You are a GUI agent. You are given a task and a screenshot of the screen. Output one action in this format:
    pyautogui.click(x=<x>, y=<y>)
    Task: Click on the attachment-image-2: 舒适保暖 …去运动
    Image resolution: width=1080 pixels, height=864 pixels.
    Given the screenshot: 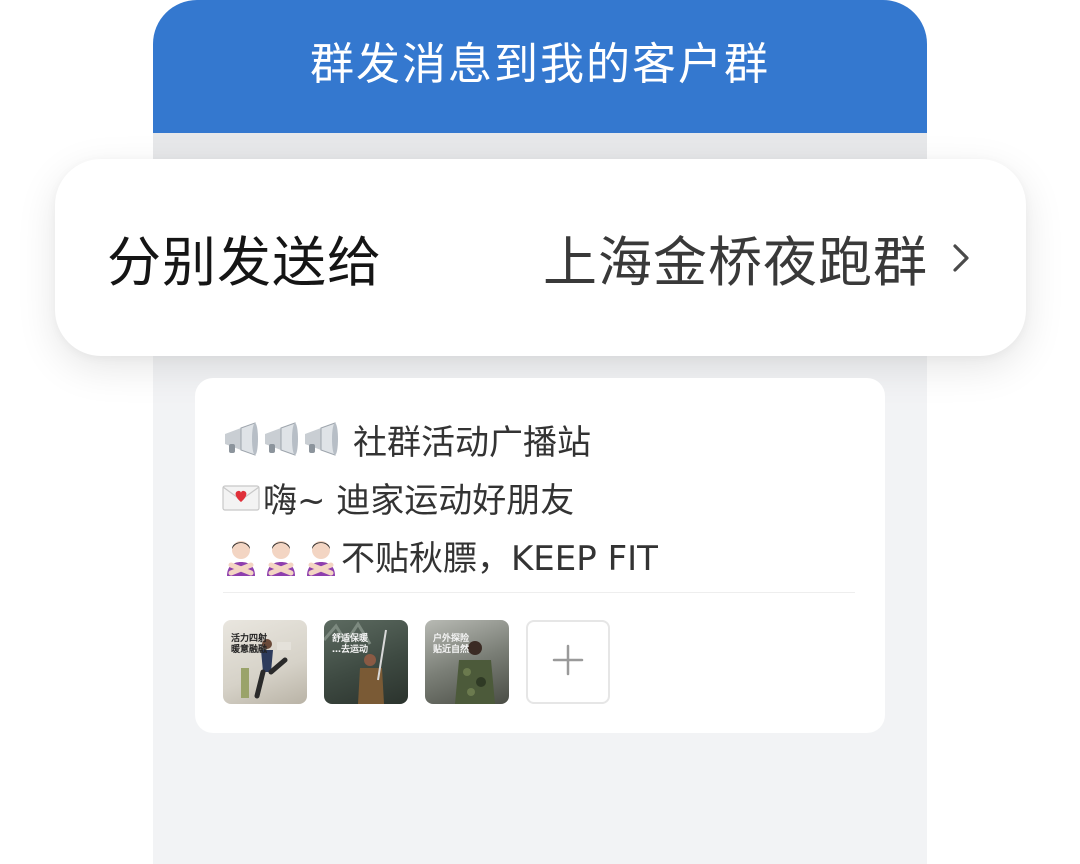 What is the action you would take?
    pyautogui.click(x=366, y=662)
    